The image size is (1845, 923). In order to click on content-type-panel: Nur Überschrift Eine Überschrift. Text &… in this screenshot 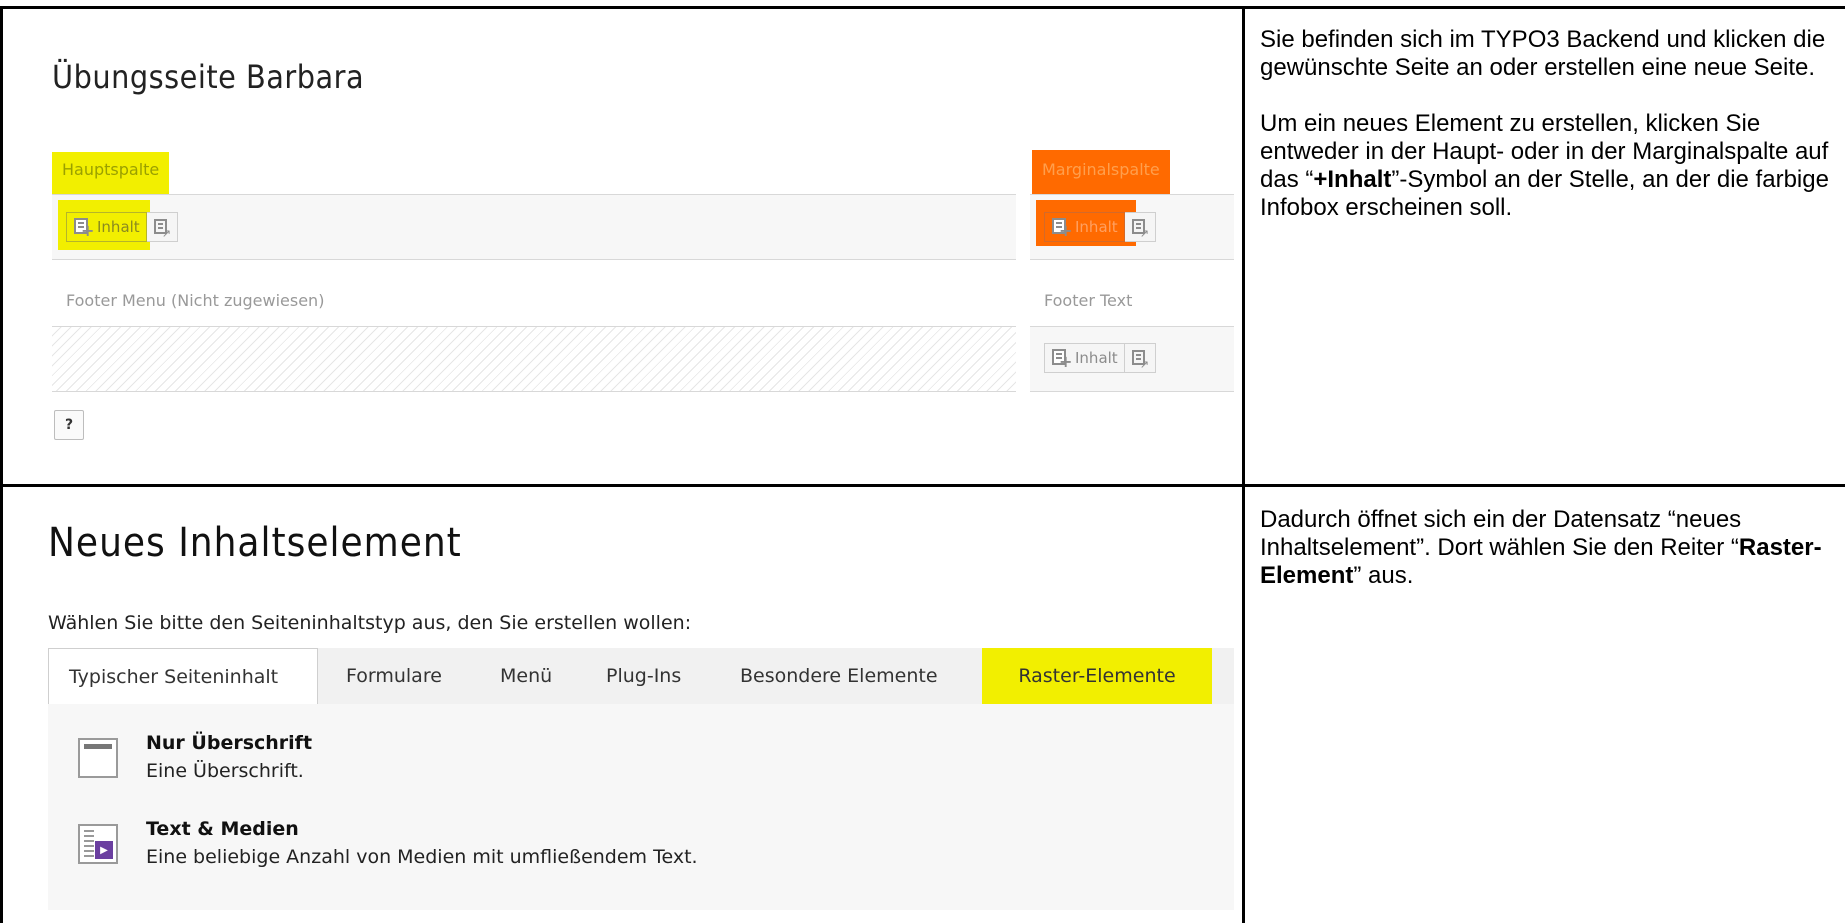, I will do `click(641, 807)`.